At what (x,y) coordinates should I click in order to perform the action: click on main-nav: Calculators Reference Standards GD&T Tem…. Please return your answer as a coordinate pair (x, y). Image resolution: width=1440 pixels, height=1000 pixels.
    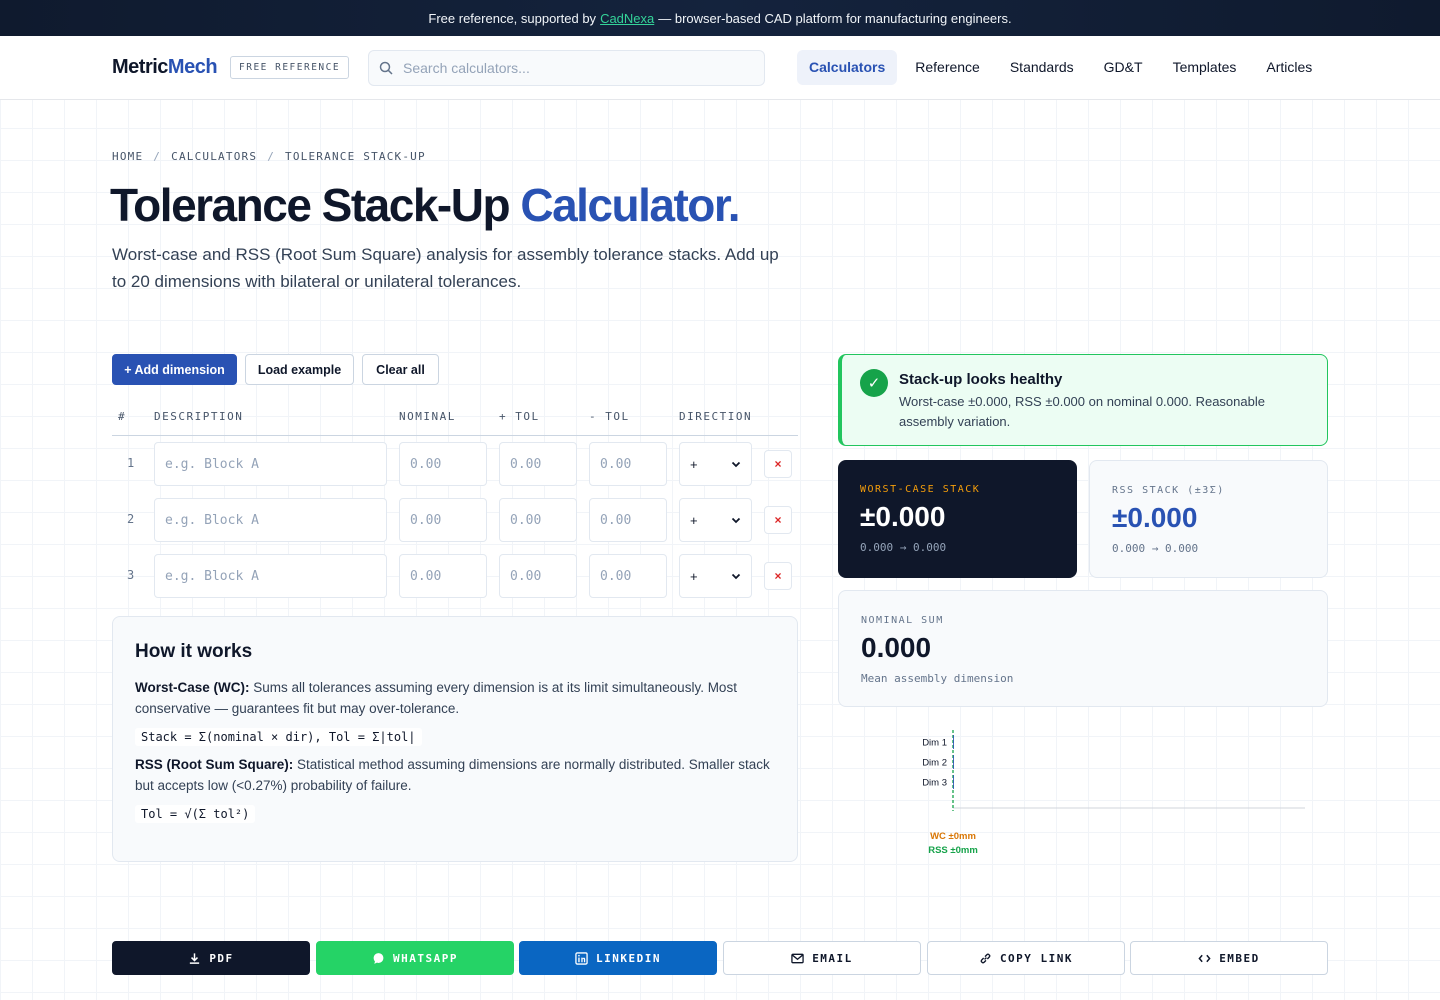
    Looking at the image, I should click on (1063, 67).